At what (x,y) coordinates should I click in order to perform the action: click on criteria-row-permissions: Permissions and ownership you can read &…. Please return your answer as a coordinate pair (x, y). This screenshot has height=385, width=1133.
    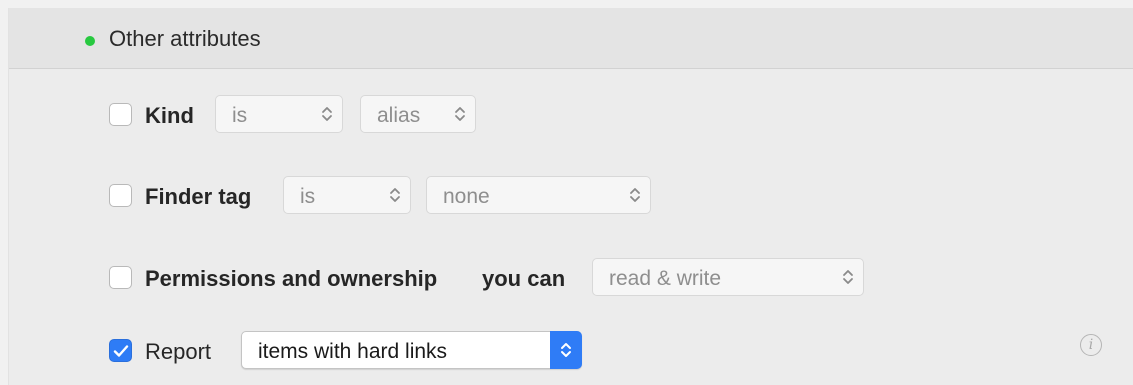
    Looking at the image, I should click on (571, 278).